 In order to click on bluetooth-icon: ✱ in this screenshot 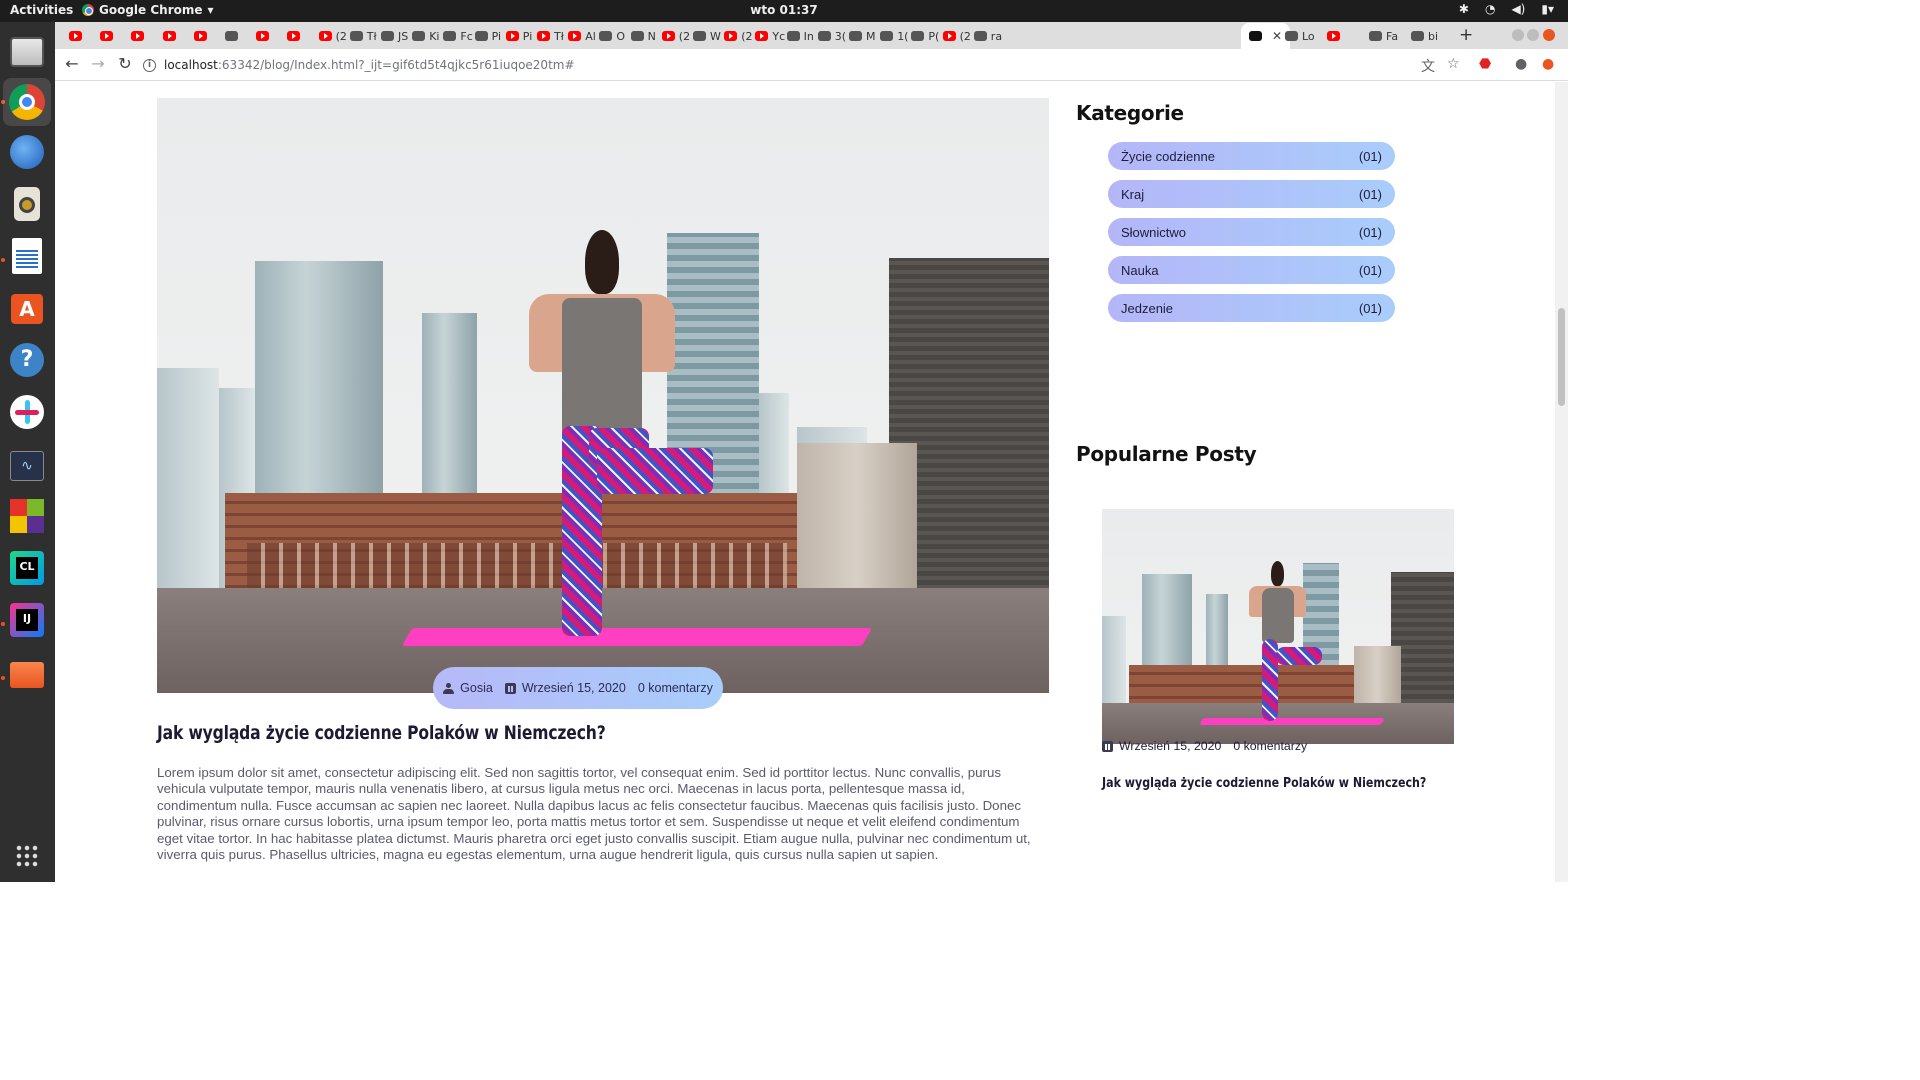, I will do `click(1464, 9)`.